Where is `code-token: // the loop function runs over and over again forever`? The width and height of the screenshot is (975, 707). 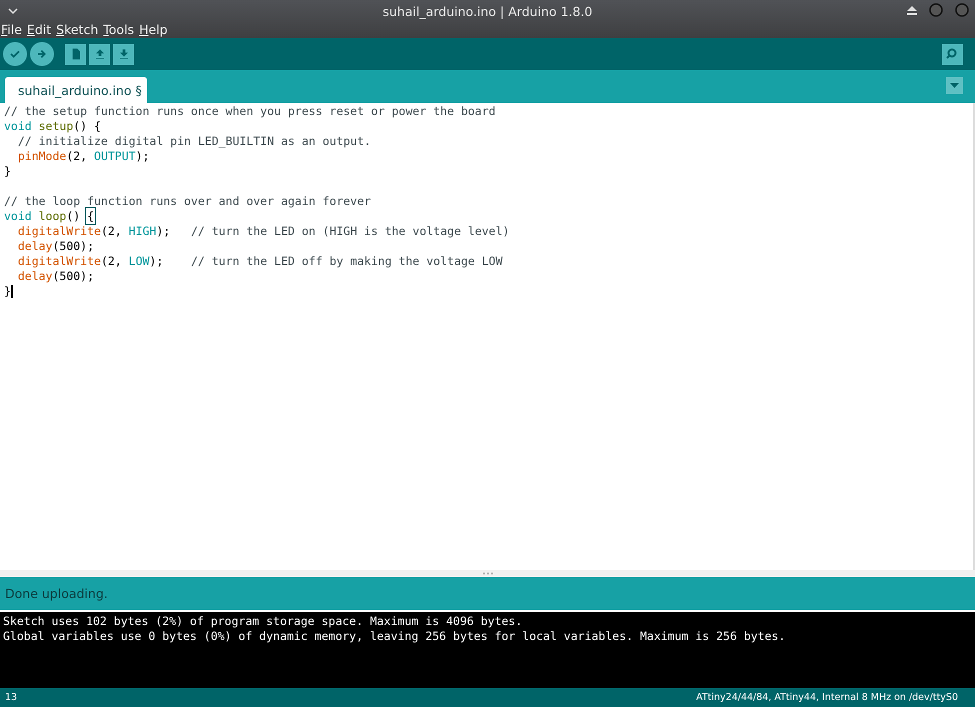 code-token: // the loop function runs over and over again forever is located at coordinates (187, 201).